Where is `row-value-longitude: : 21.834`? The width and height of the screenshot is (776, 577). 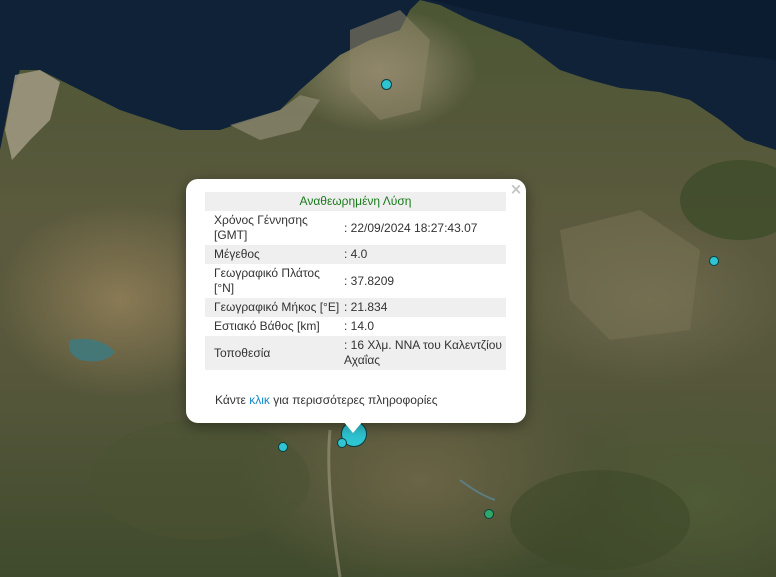
row-value-longitude: : 21.834 is located at coordinates (423, 307).